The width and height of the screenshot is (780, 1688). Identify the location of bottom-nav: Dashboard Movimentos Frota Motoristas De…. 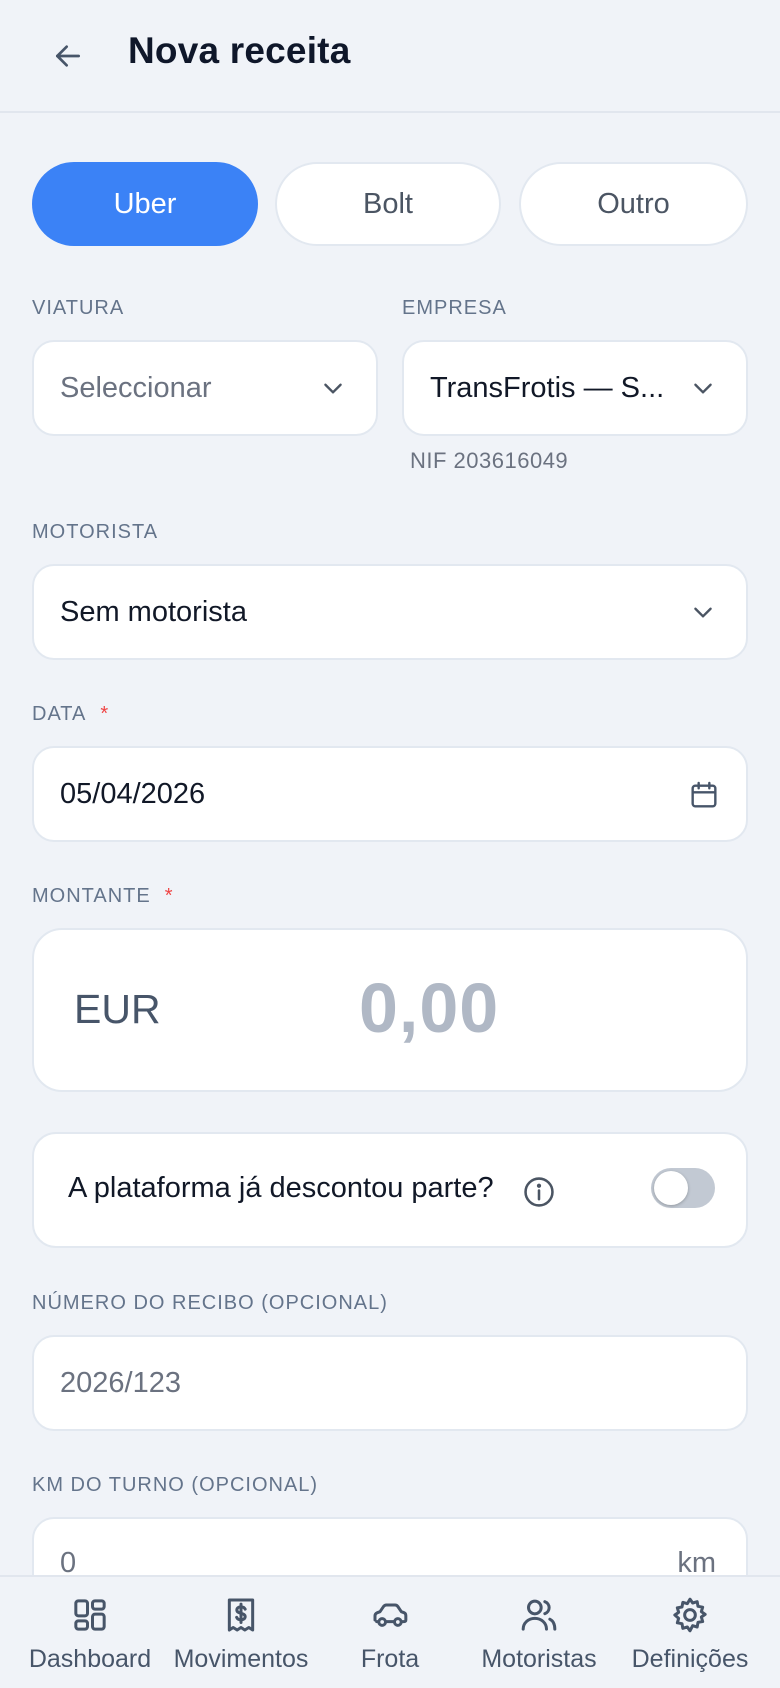
(390, 1631).